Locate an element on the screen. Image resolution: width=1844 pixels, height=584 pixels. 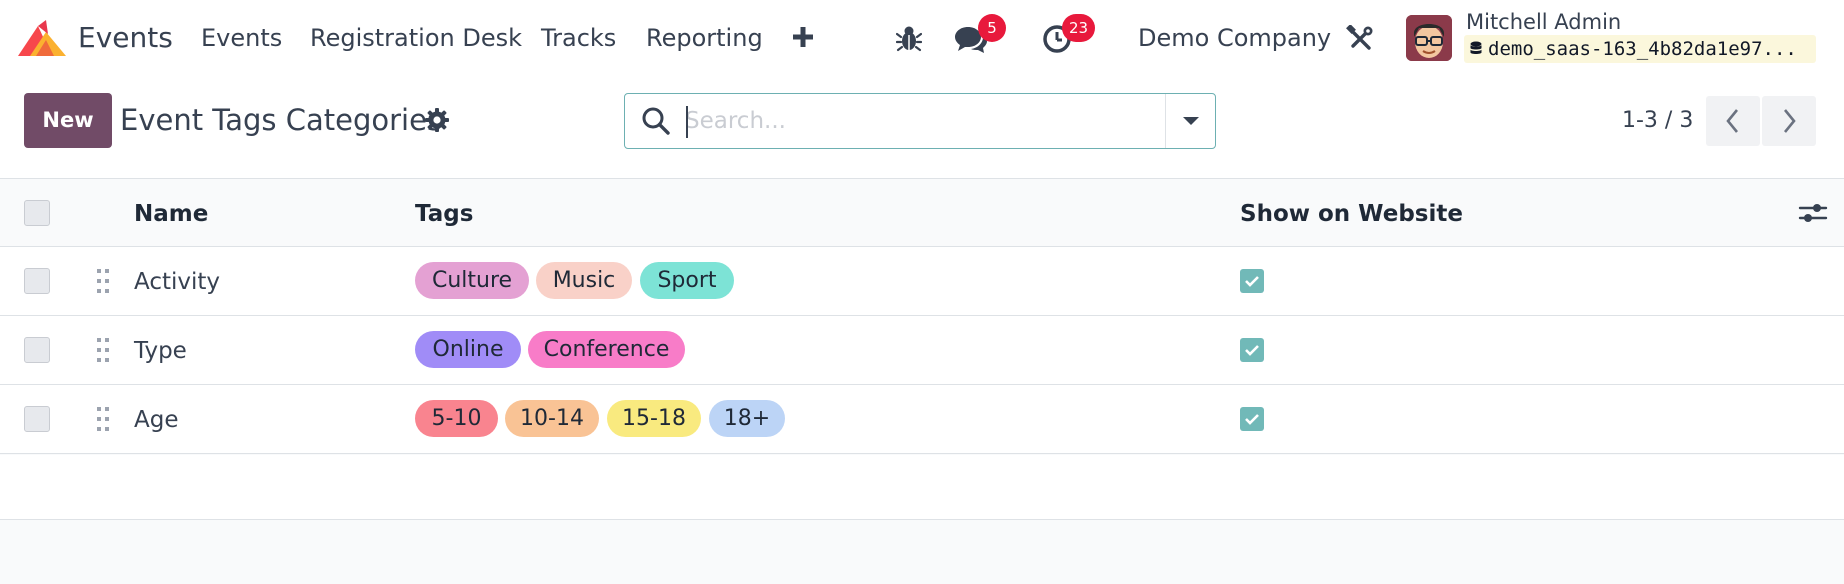
app-name: Events is located at coordinates (125, 38).